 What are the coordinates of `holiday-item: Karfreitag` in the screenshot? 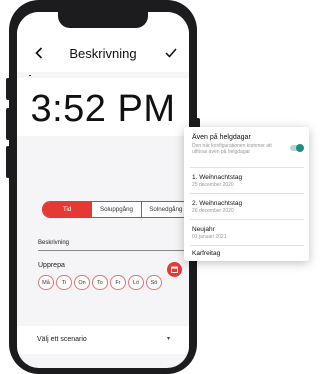 It's located at (246, 253).